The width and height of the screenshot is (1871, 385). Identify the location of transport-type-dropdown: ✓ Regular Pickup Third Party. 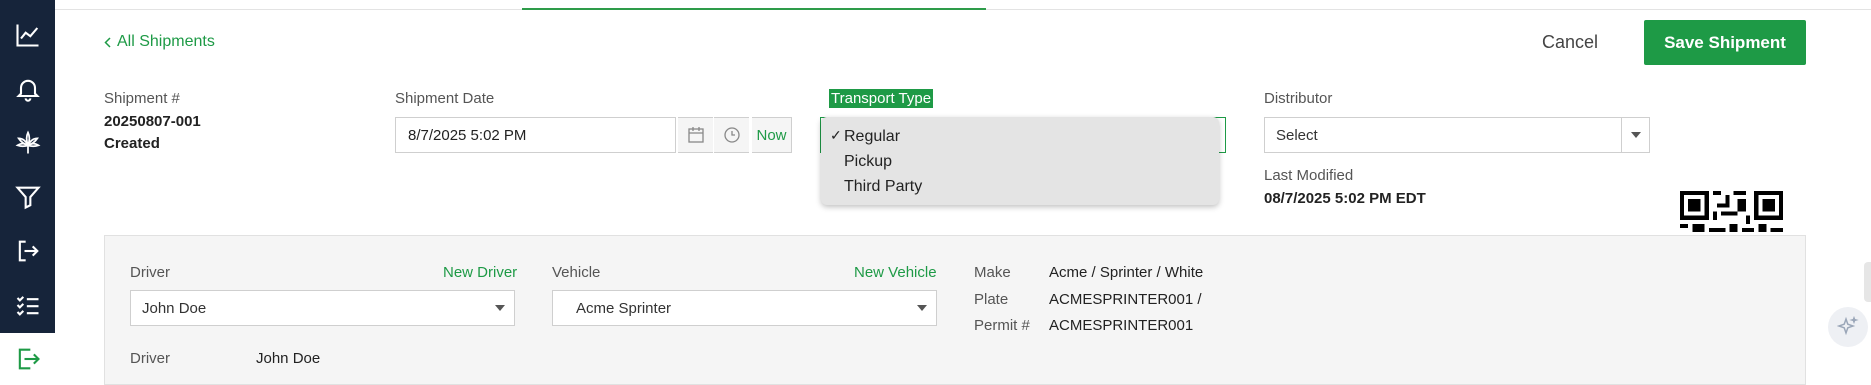
(1020, 161).